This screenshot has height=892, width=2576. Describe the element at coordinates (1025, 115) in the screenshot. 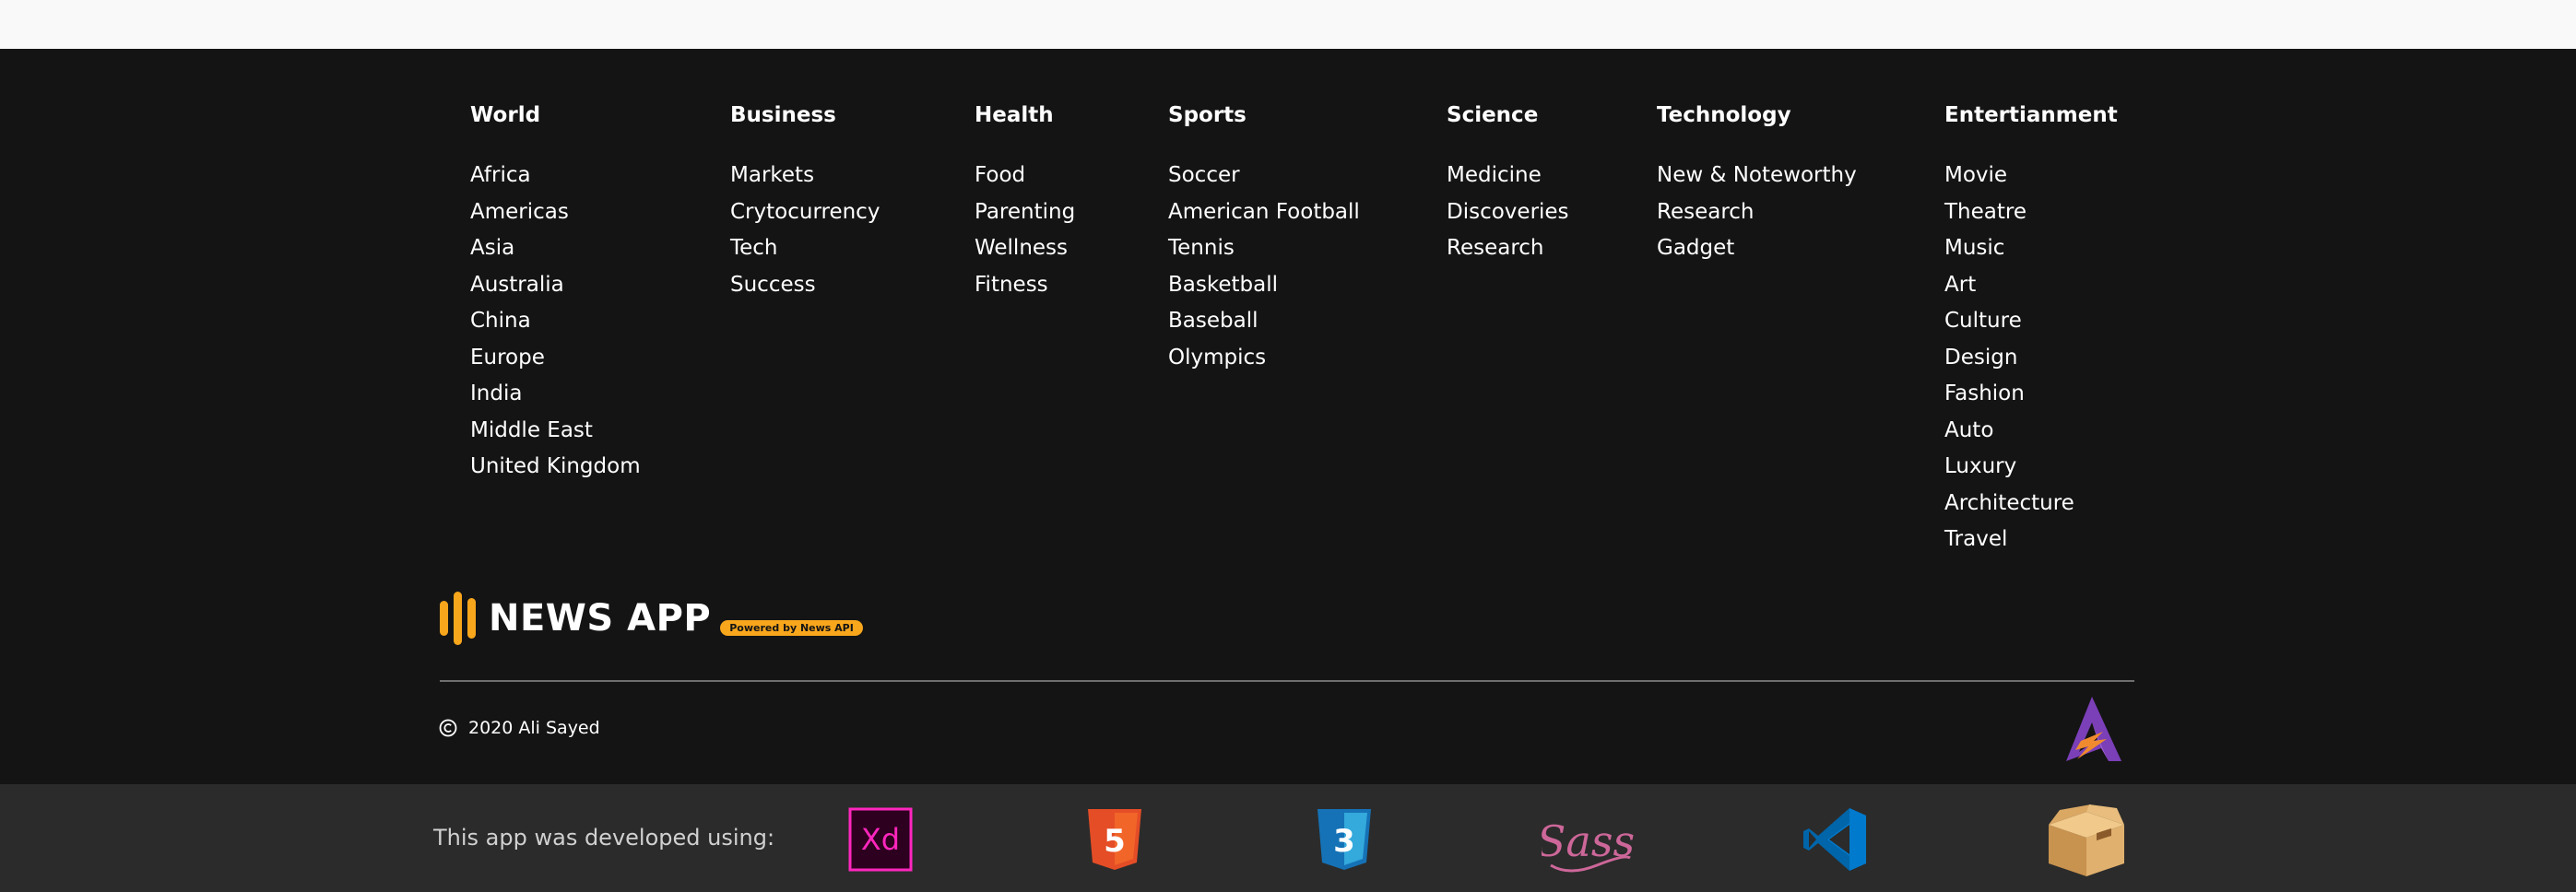

I see `column-heading: Health` at that location.